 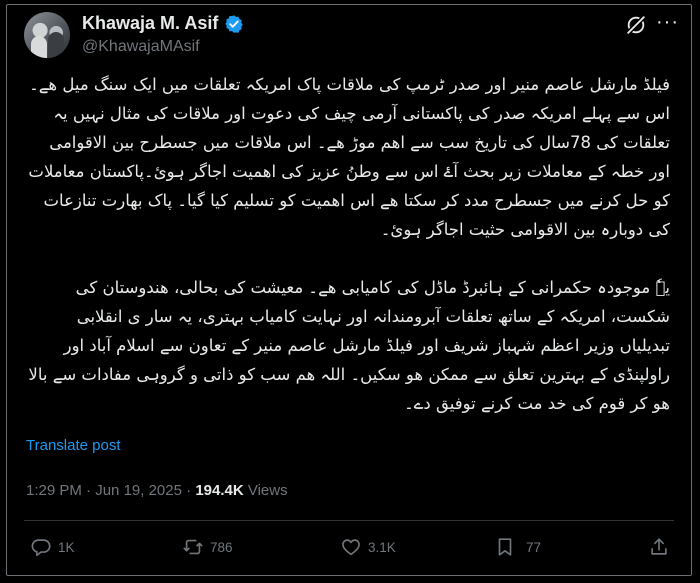 What do you see at coordinates (138, 490) in the screenshot?
I see `tweet-date: Jun 19, 2025` at bounding box center [138, 490].